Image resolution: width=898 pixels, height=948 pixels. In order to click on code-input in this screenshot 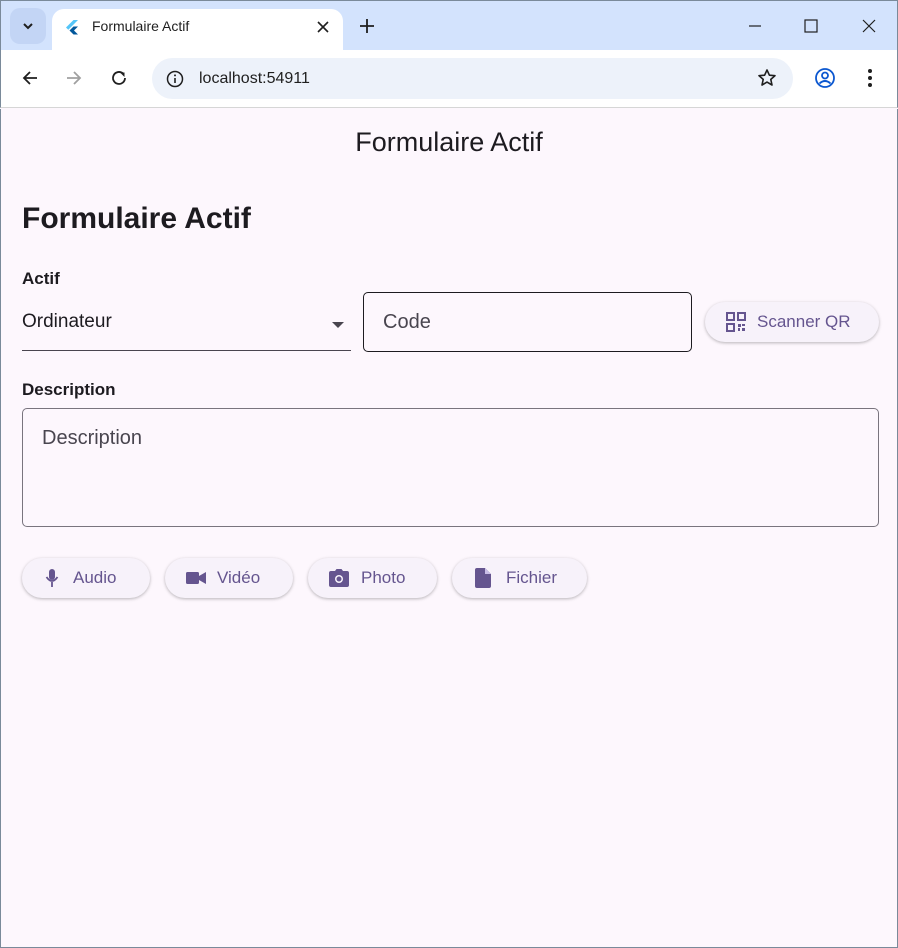, I will do `click(527, 322)`.